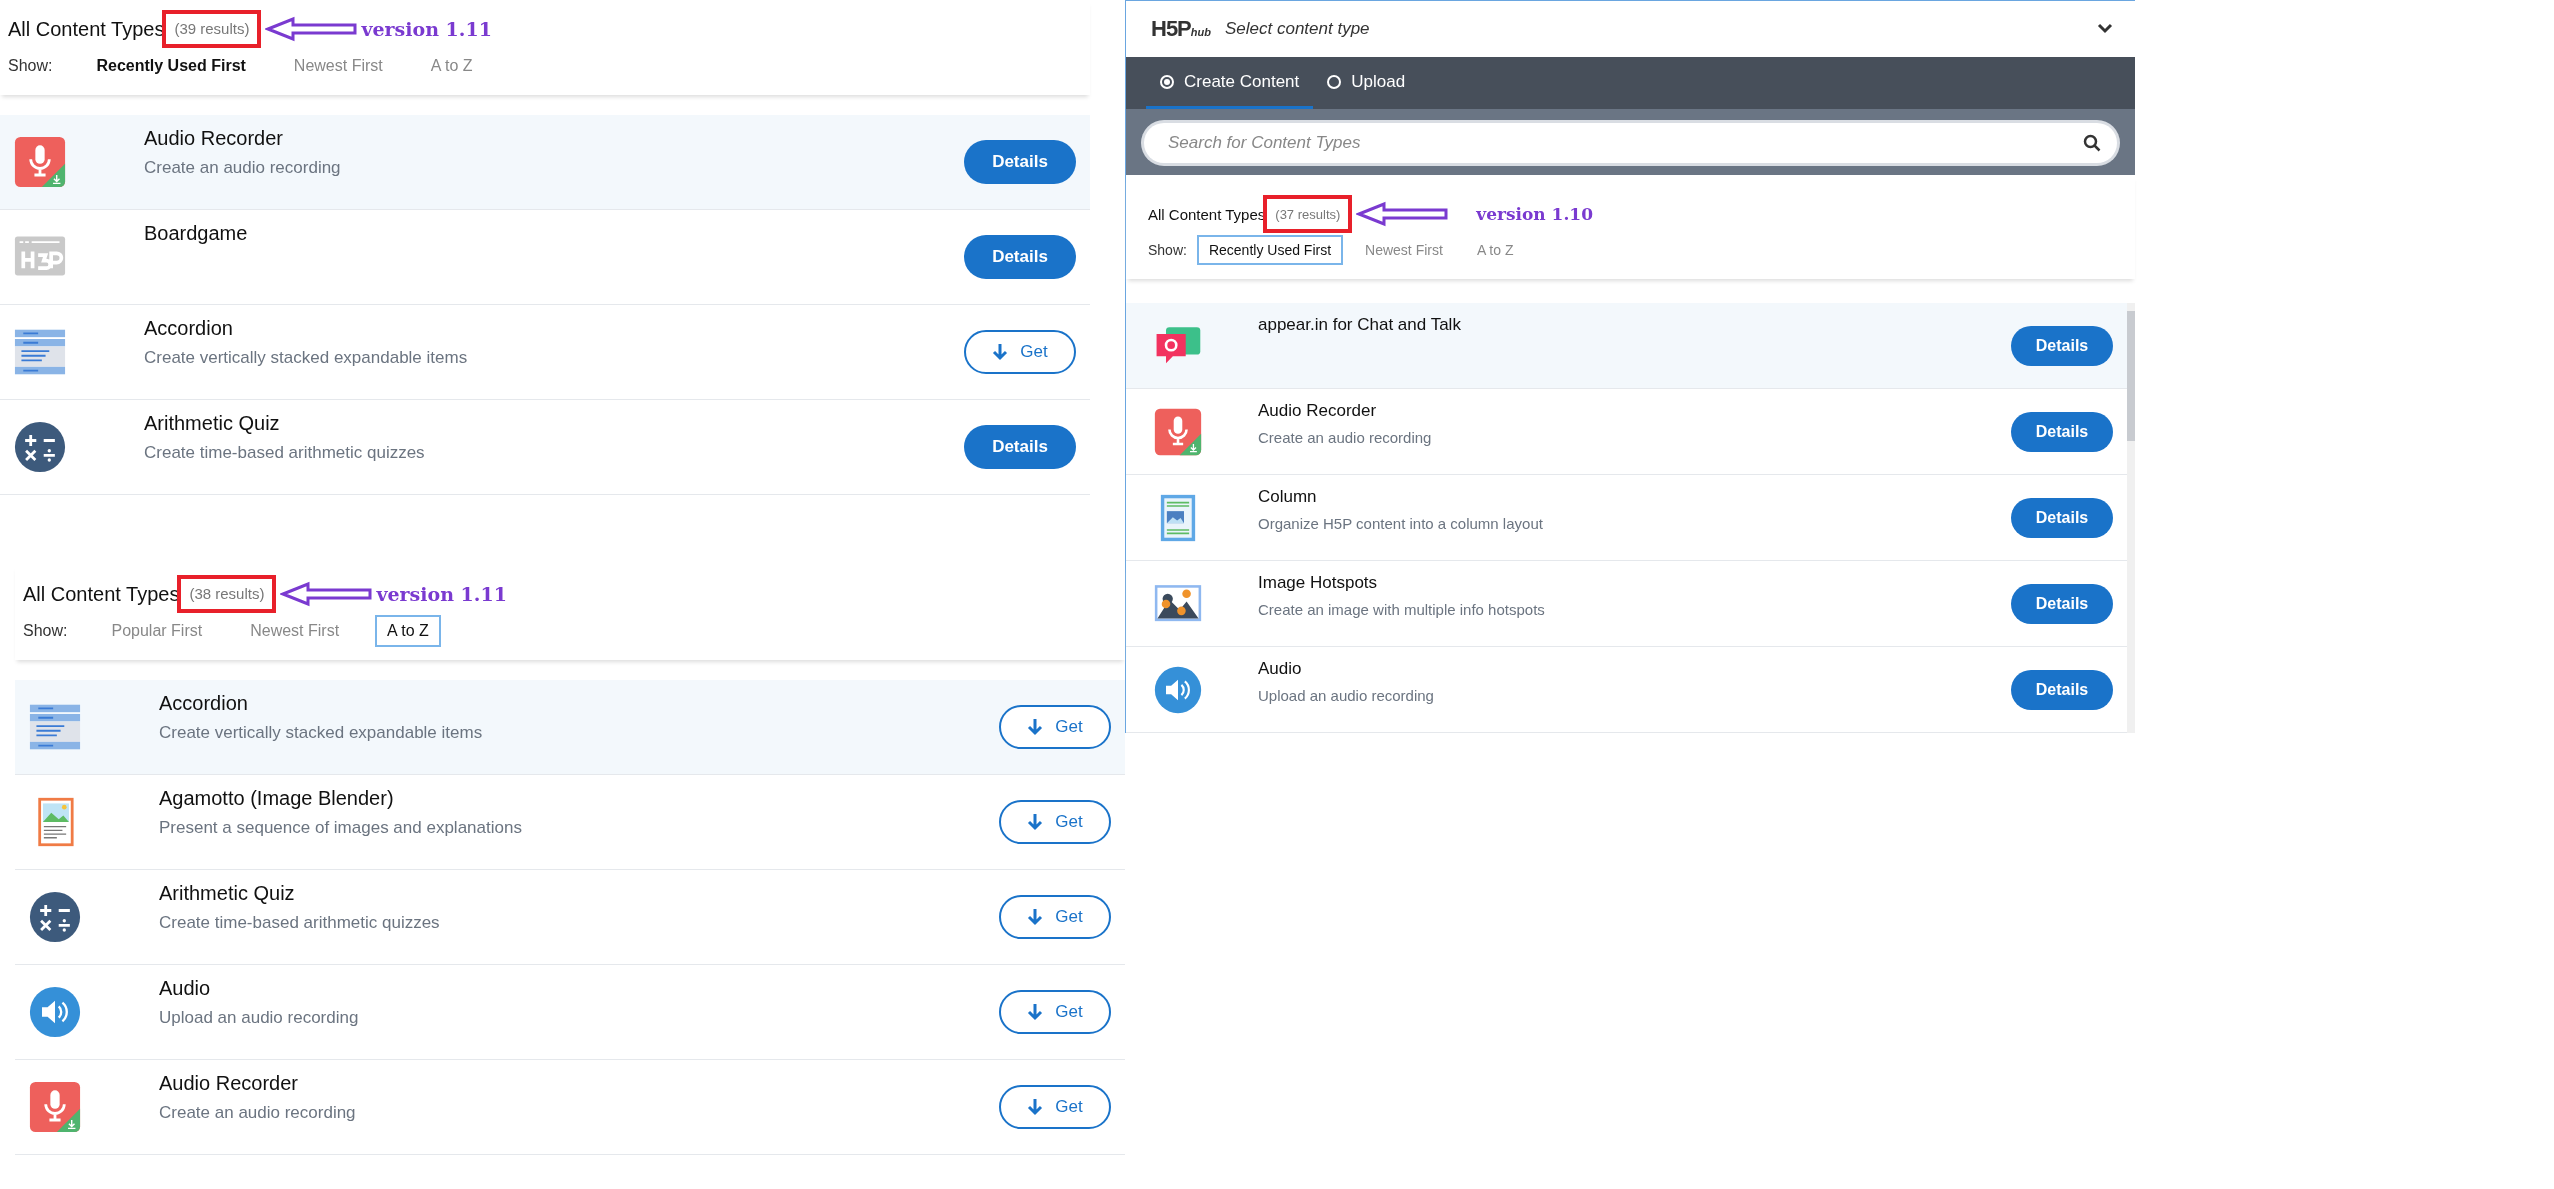 This screenshot has height=1189, width=2554. I want to click on item-title: Column, so click(1288, 497).